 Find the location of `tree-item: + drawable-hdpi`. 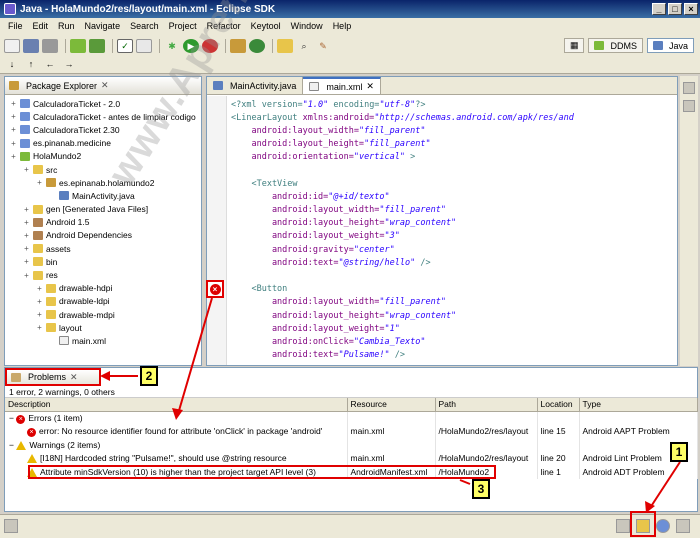

tree-item: + drawable-hdpi is located at coordinates (103, 288).